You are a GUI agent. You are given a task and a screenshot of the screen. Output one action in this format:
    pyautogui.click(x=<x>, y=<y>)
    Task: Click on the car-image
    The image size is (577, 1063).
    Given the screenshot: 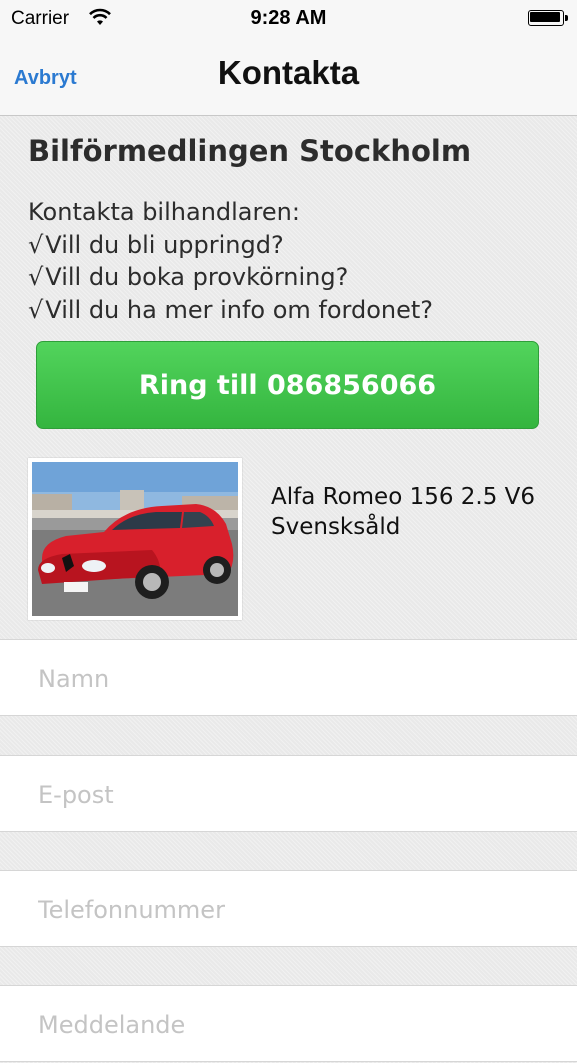 What is the action you would take?
    pyautogui.click(x=135, y=539)
    